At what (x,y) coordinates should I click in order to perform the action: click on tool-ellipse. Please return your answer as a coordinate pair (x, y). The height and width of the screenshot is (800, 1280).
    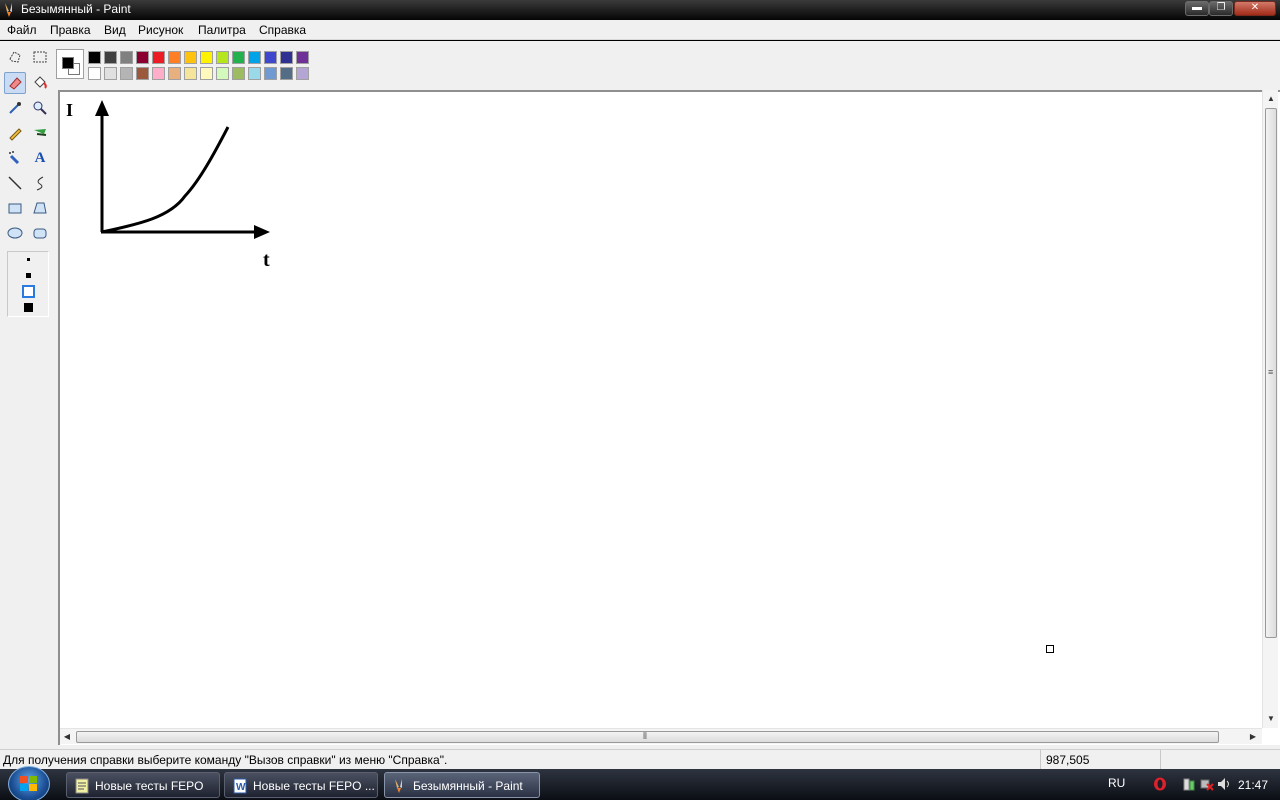
    Looking at the image, I should click on (15, 233).